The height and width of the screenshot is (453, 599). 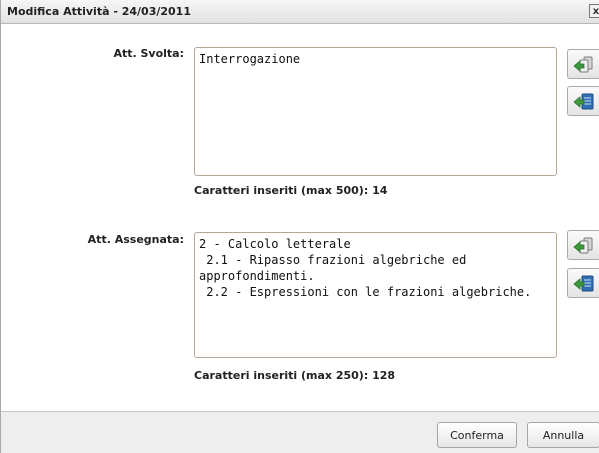 I want to click on dialog-titlebar: Modifica Attività - 24/03/2011 x, so click(x=300, y=12).